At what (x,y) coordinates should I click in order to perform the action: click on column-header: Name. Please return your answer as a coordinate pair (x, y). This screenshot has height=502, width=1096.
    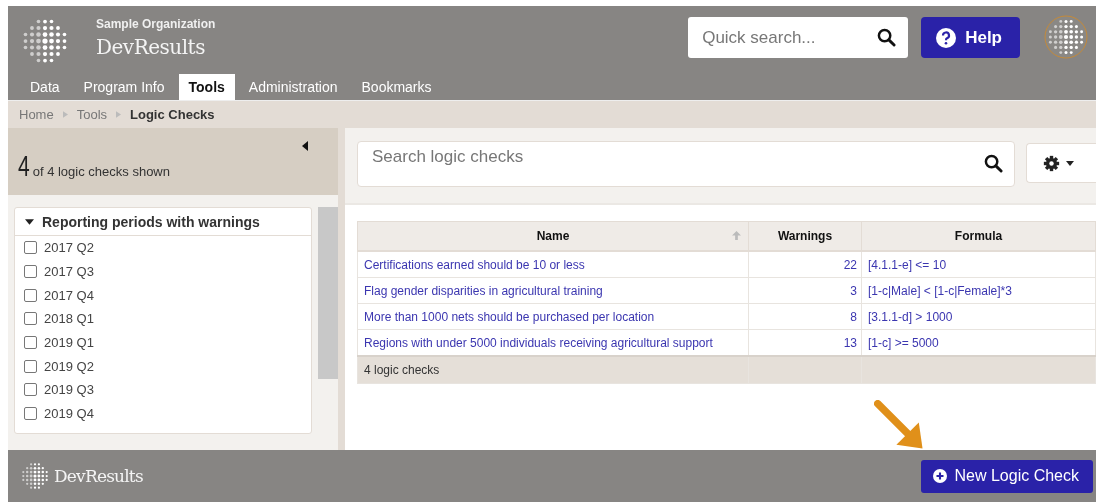
    Looking at the image, I should click on (553, 236).